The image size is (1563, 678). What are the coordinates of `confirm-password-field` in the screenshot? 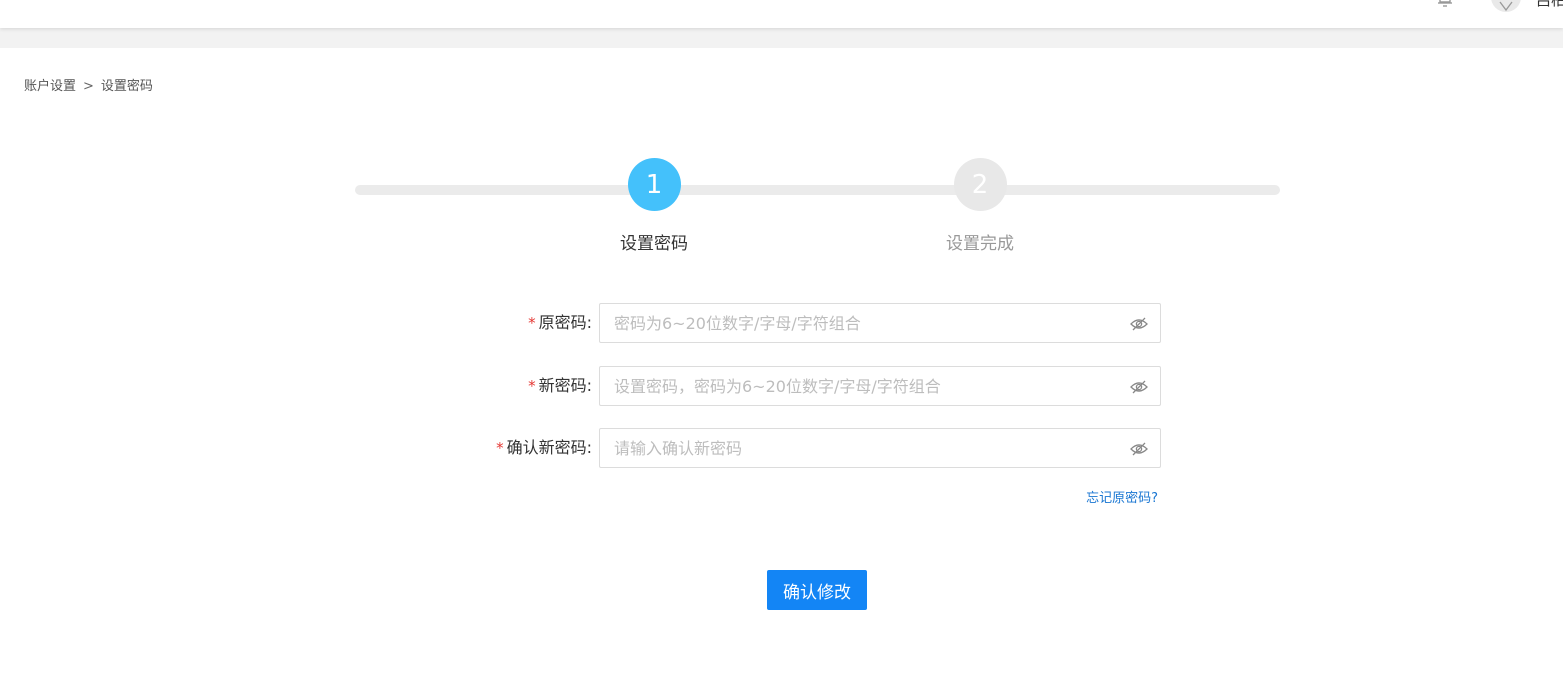 It's located at (880, 448).